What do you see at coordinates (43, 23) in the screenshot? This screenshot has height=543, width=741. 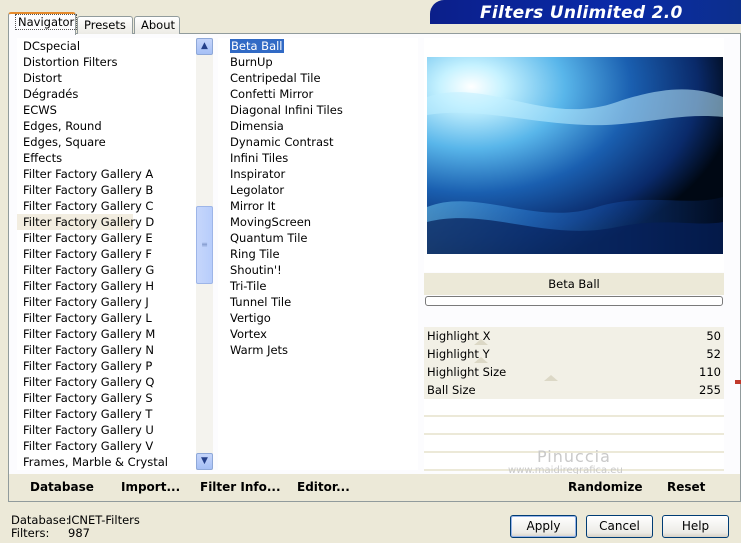 I see `tab-navigator: Navigator` at bounding box center [43, 23].